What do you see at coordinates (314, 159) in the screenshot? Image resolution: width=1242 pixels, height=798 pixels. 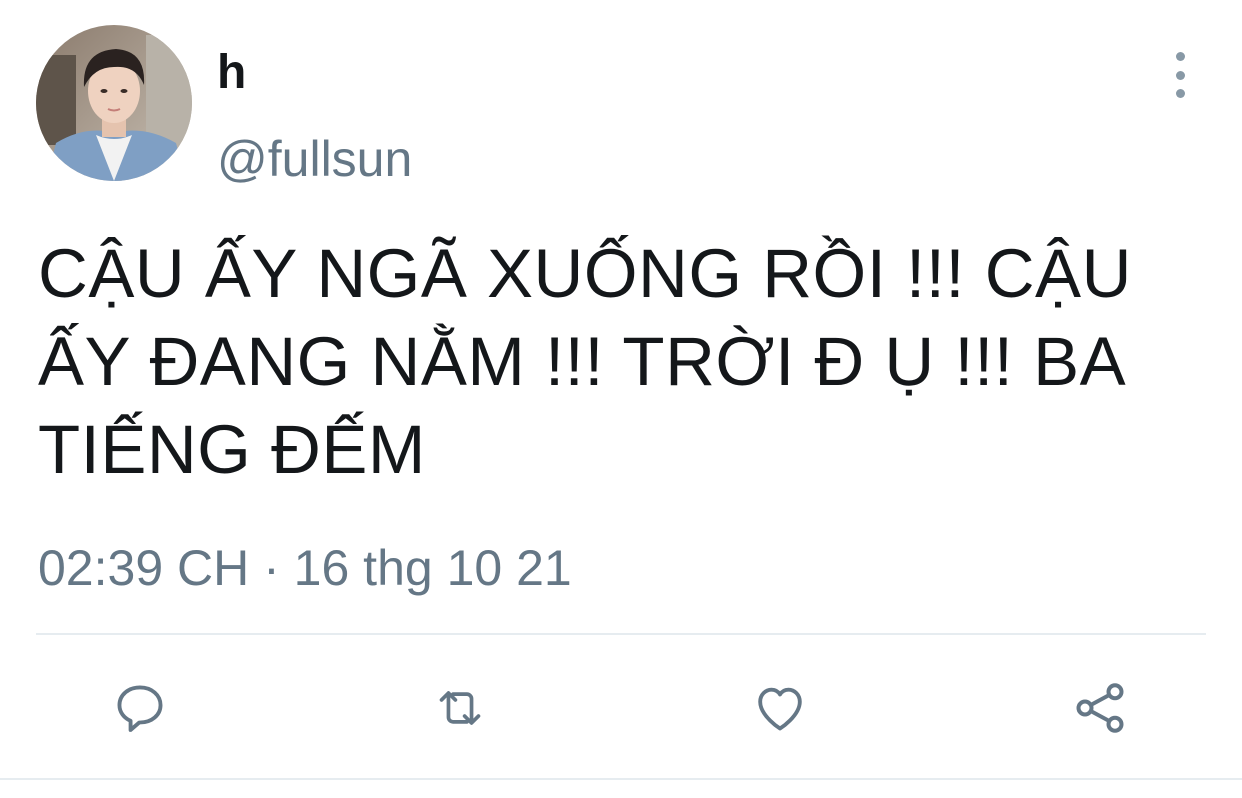 I see `user-handle: @fullsun` at bounding box center [314, 159].